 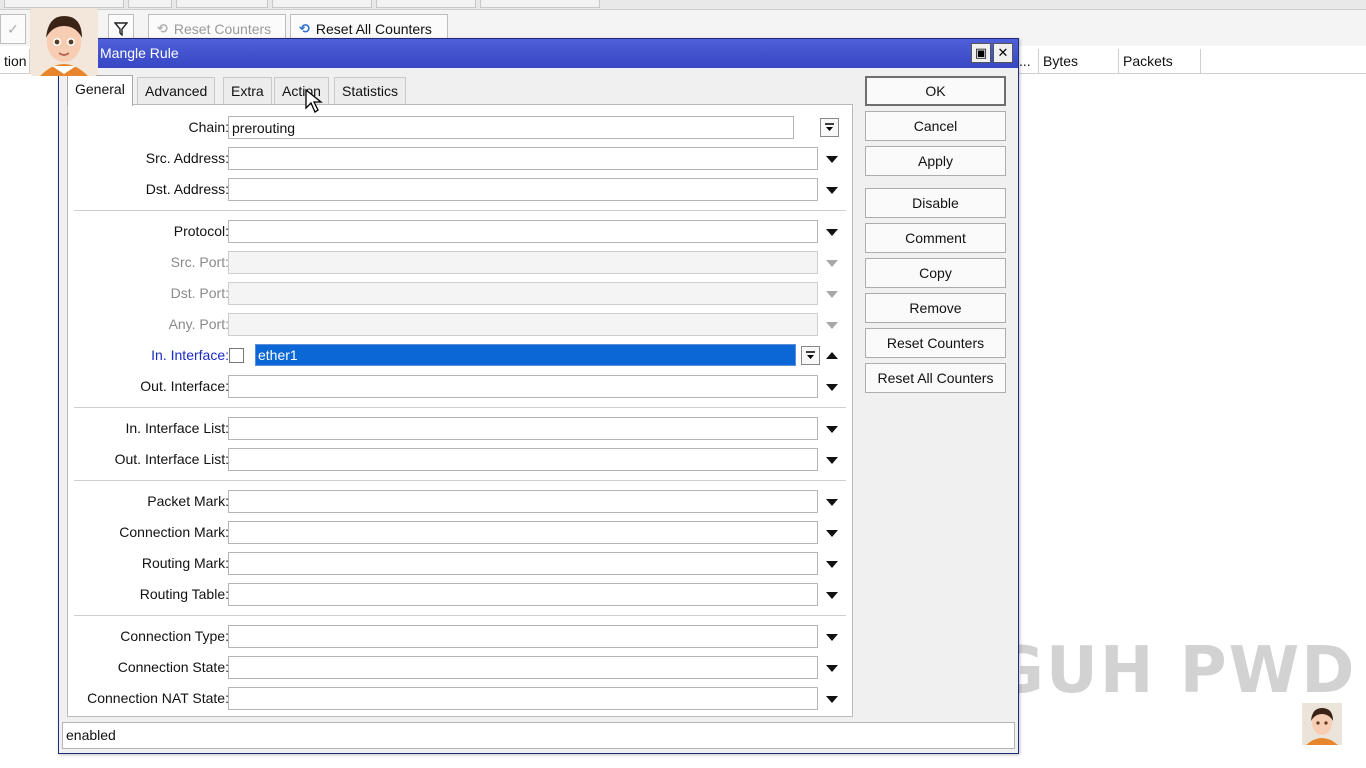 What do you see at coordinates (523, 667) in the screenshot?
I see `connection-state-field` at bounding box center [523, 667].